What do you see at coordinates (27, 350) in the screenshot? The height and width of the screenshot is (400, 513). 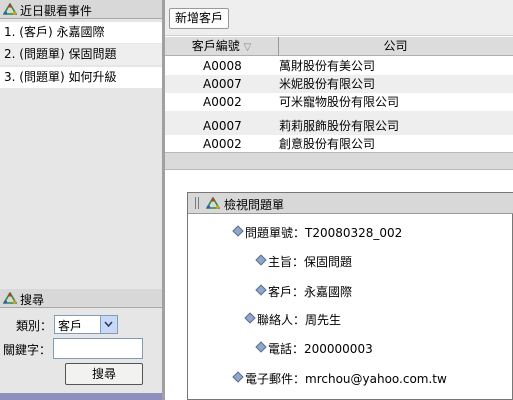 I see `keyword-label: 關鍵字：` at bounding box center [27, 350].